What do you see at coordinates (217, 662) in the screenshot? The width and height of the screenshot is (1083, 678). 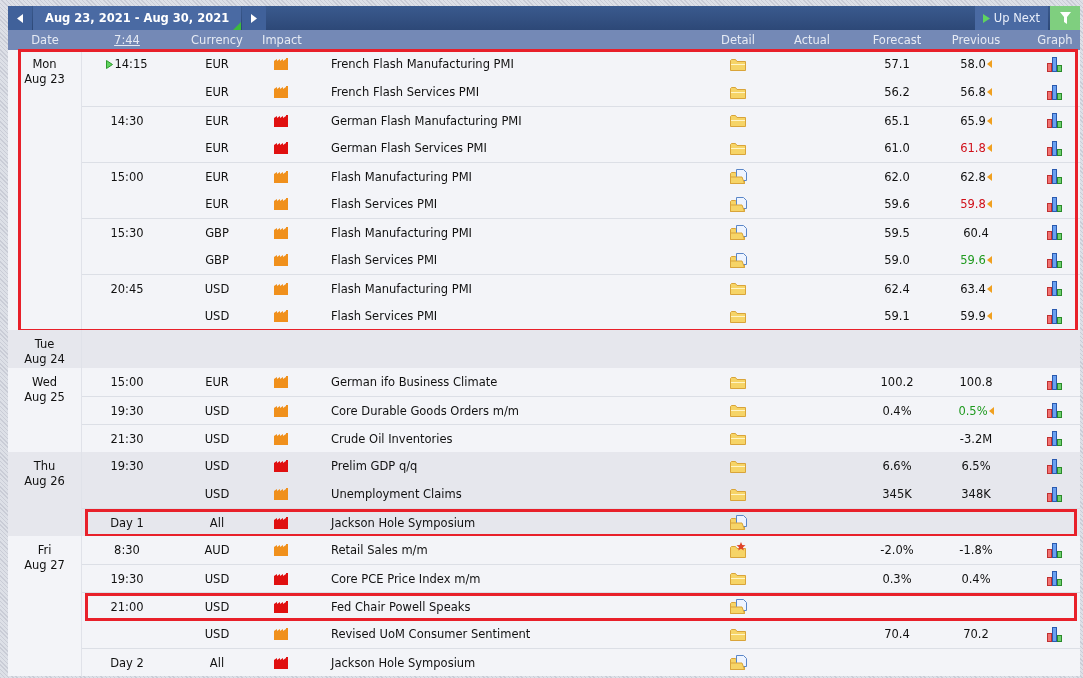 I see `currency-cell-text: All` at bounding box center [217, 662].